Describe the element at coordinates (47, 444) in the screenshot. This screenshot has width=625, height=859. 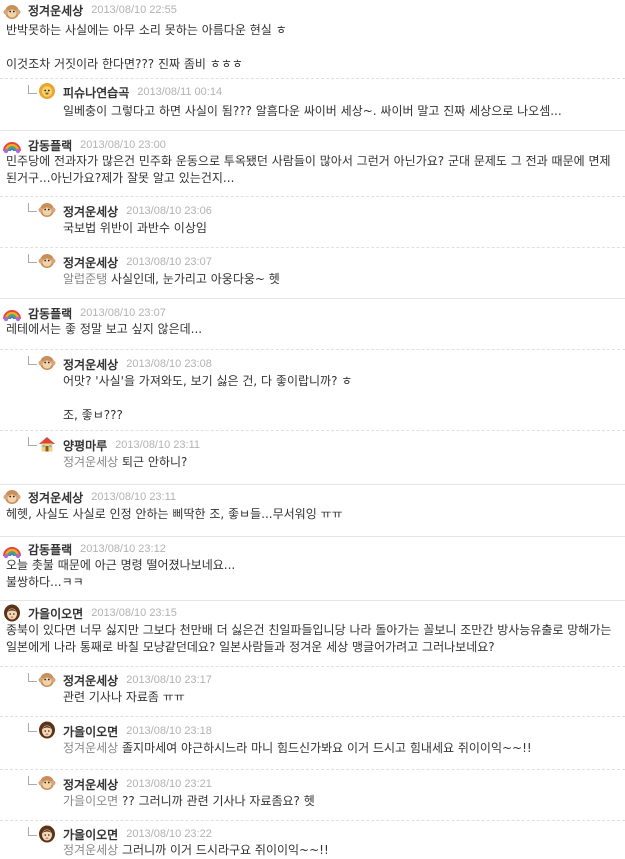
I see `house-avatar-icon` at that location.